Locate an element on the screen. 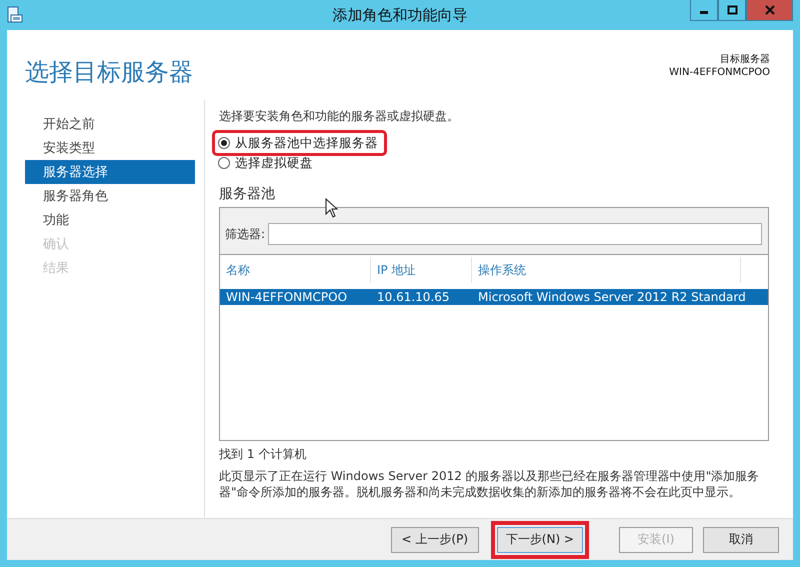  nav-item: 开始之前 is located at coordinates (110, 124).